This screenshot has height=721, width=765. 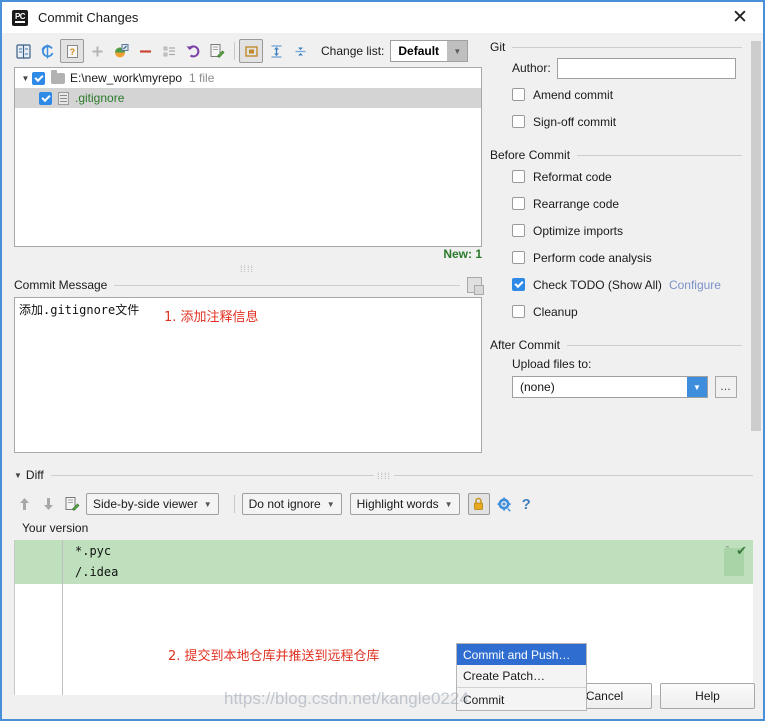 I want to click on add-icon, so click(x=97, y=51).